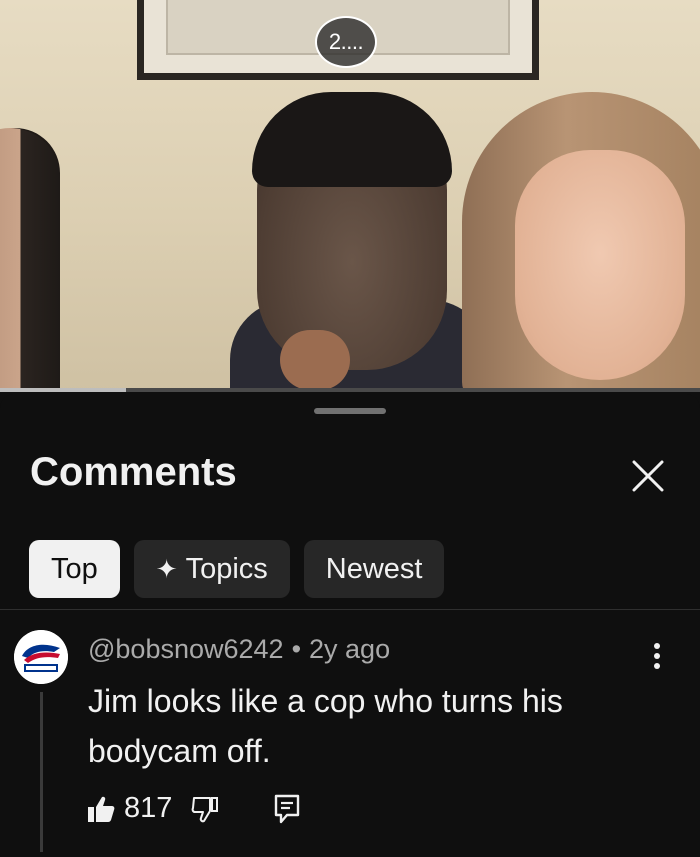  I want to click on panel-title: Comments, so click(133, 472).